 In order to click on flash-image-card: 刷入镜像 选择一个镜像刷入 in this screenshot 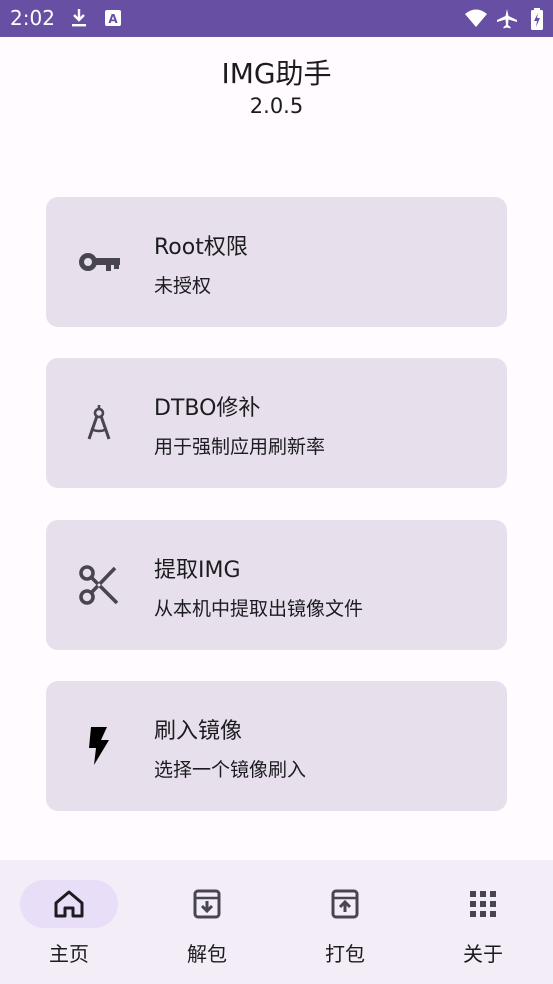, I will do `click(276, 746)`.